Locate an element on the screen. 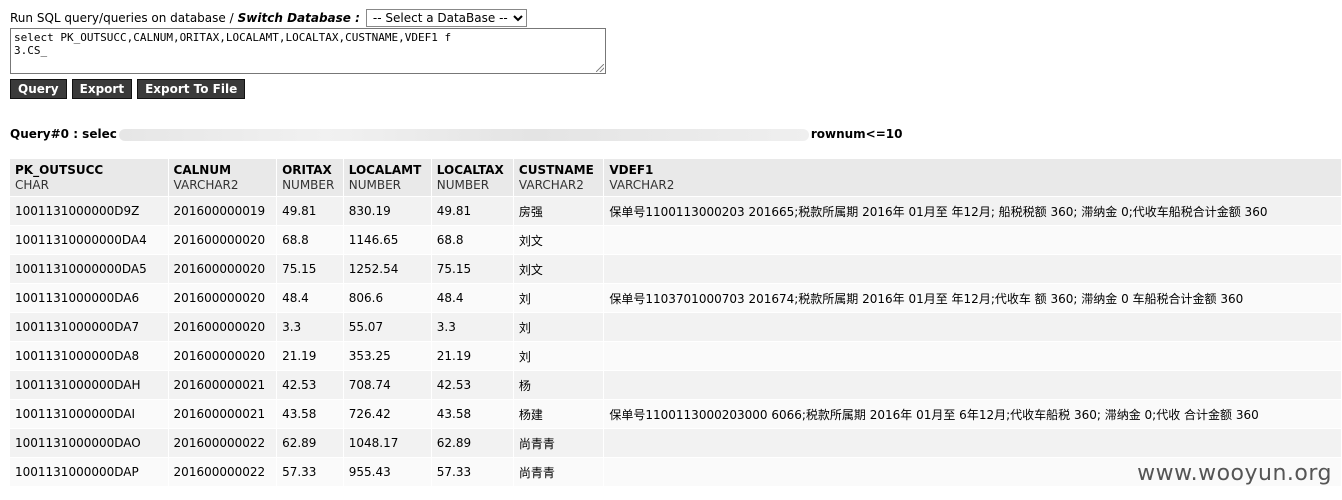 This screenshot has height=500, width=1342. column-name: CUSTNAME is located at coordinates (556, 170).